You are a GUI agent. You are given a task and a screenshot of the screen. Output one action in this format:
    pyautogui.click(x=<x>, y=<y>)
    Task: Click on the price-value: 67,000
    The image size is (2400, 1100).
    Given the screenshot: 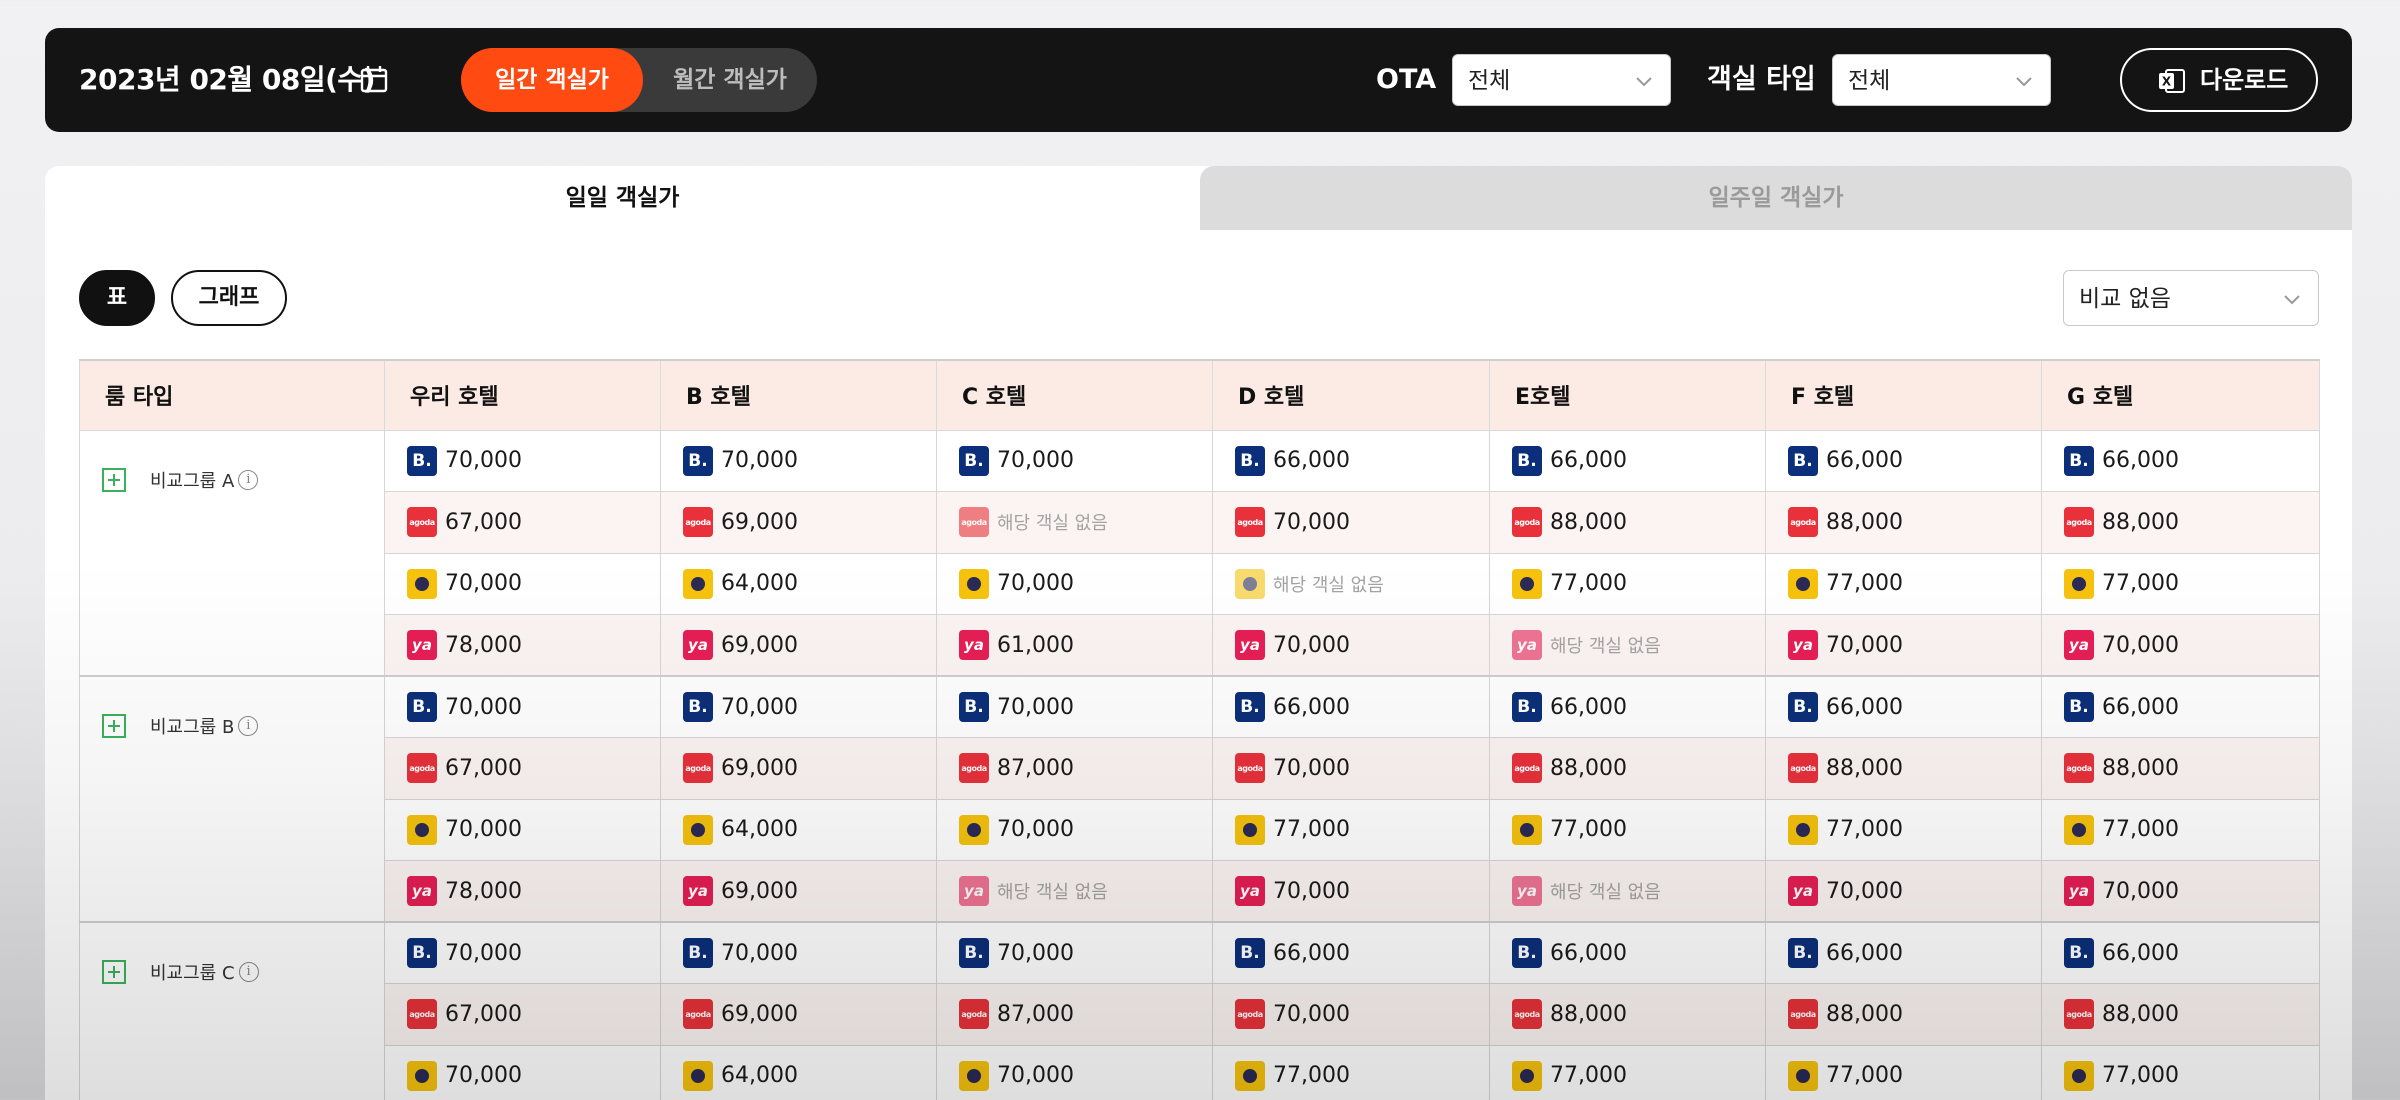 What is the action you would take?
    pyautogui.click(x=483, y=768)
    